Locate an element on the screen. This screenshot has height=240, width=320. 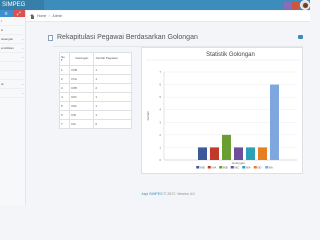
legend-label: II/A is located at coordinates (271, 167).